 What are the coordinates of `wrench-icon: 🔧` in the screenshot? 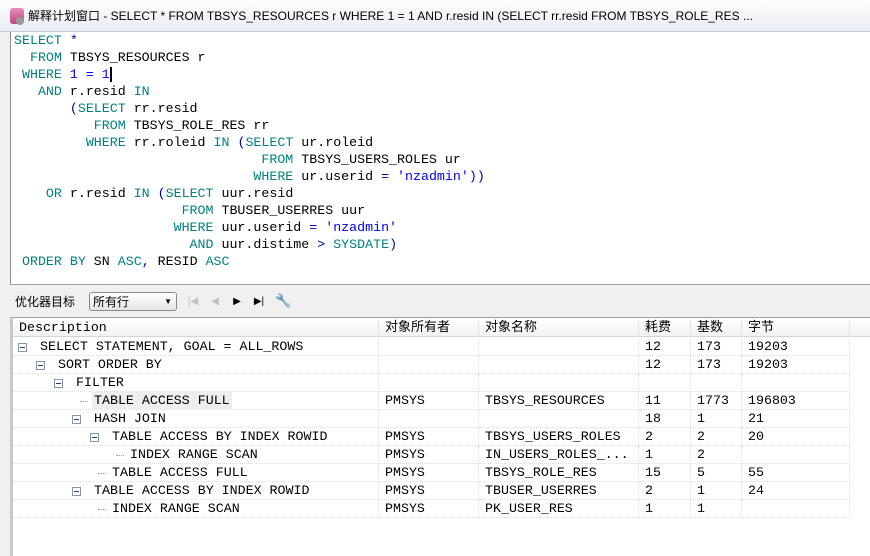 It's located at (283, 301).